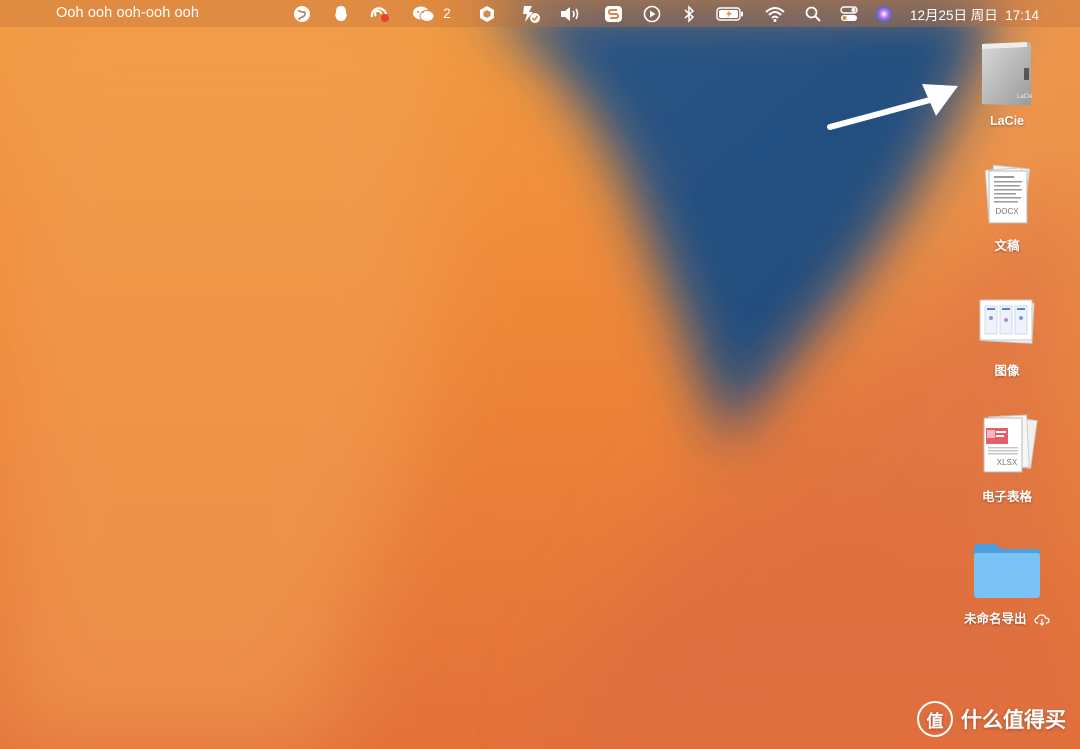 The image size is (1080, 749). I want to click on qq-icon, so click(341, 13).